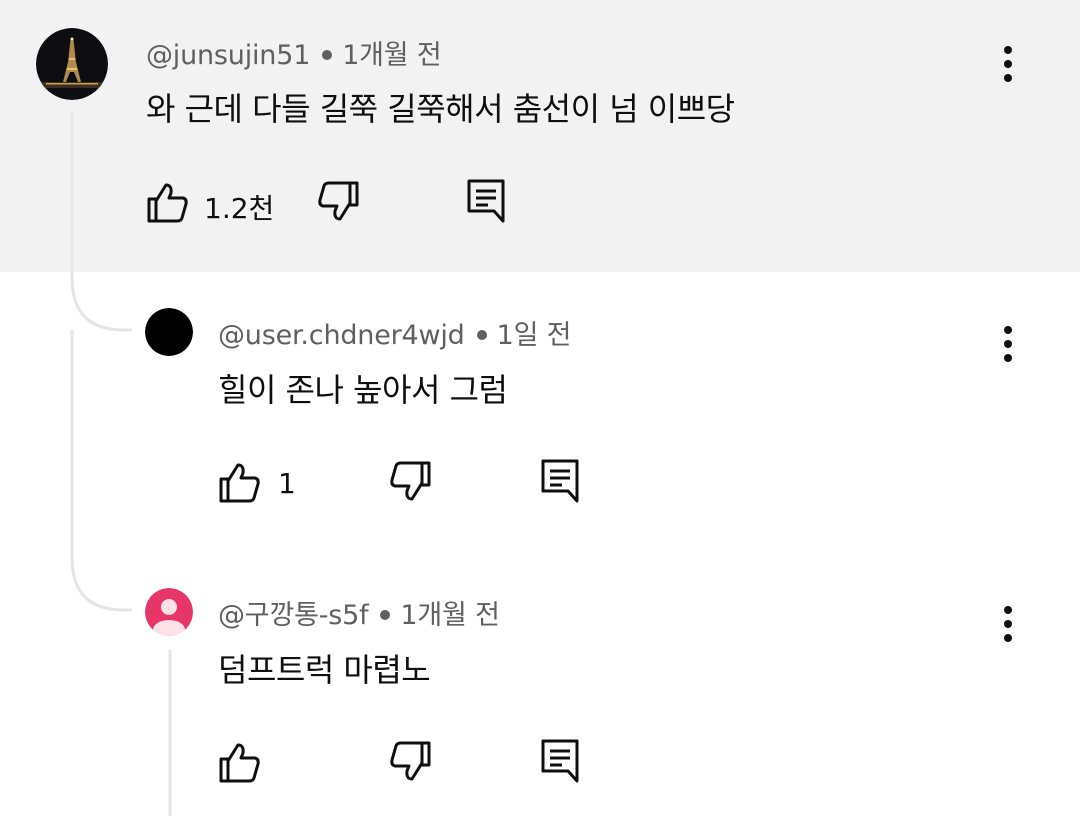  Describe the element at coordinates (293, 615) in the screenshot. I see `author-handle: @구깡통-s5f` at that location.